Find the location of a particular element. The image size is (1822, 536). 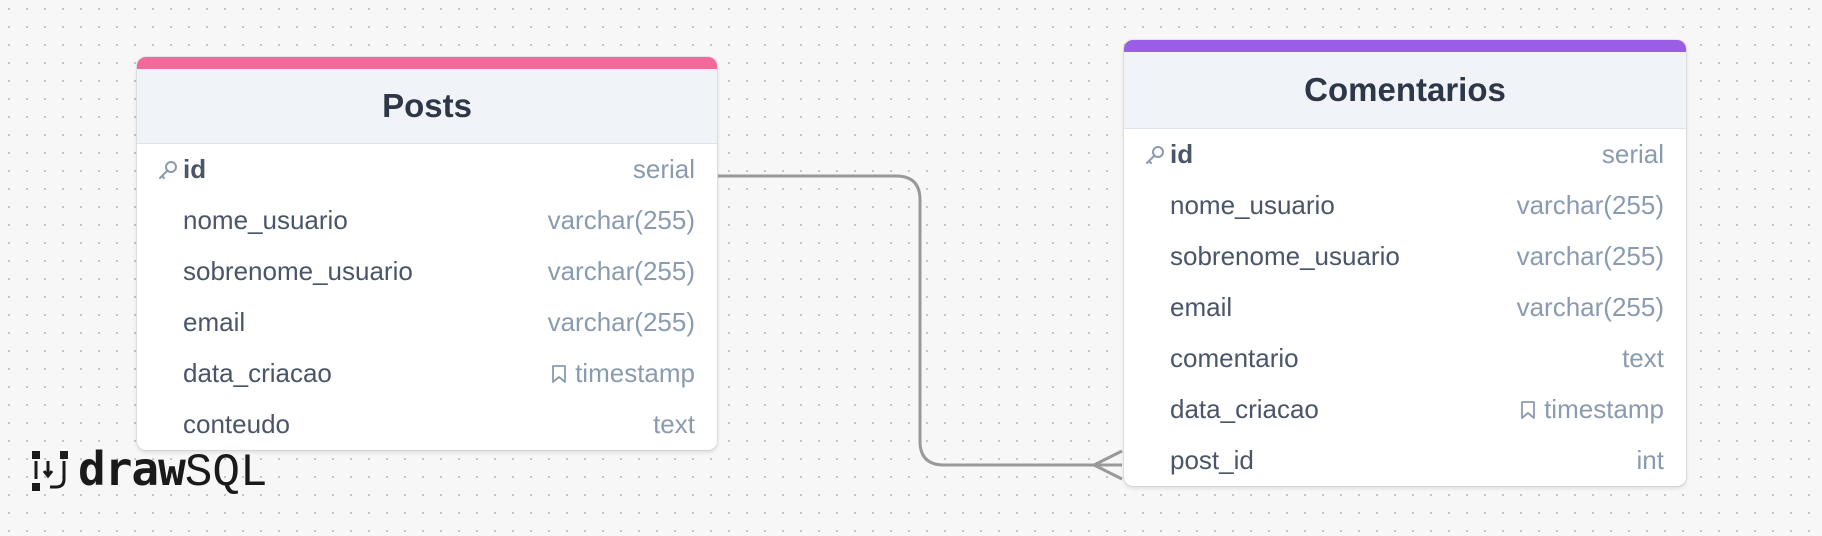

column-name: conteudo is located at coordinates (236, 424).